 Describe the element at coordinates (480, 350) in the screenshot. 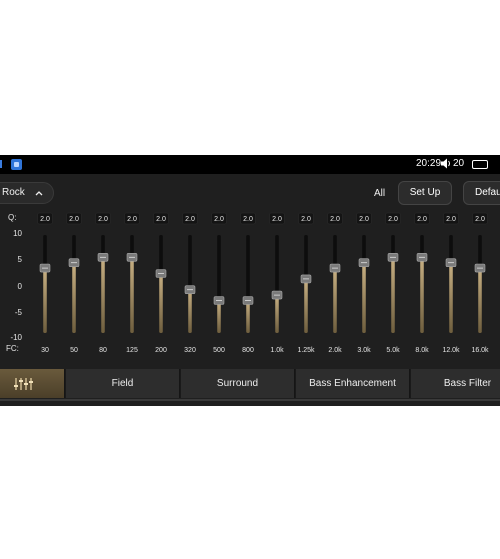

I see `fc-value: 16.0k` at that location.